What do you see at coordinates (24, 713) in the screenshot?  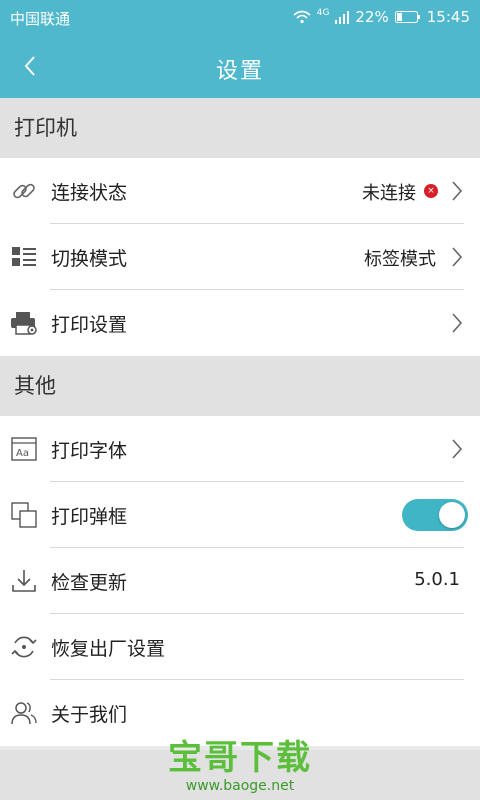 I see `user-icon` at bounding box center [24, 713].